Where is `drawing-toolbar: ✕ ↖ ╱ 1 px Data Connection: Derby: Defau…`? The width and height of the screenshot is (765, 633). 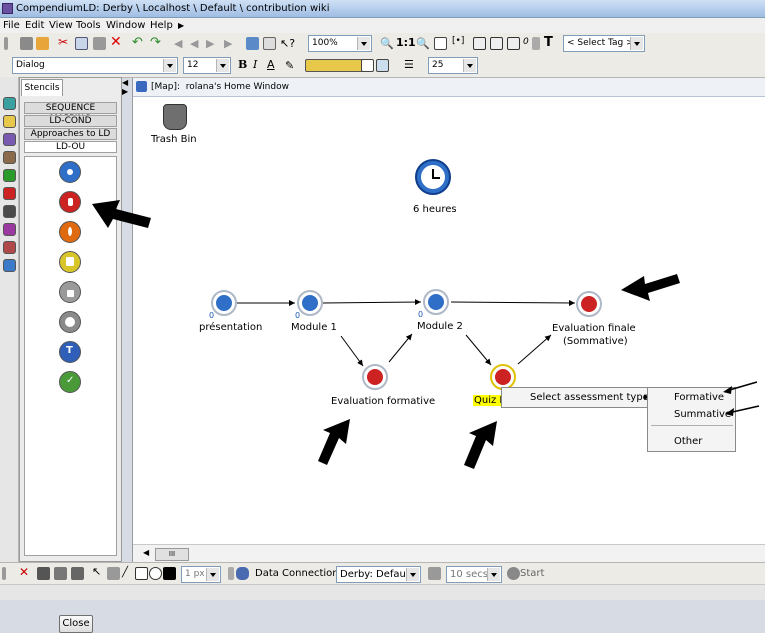
drawing-toolbar: ✕ ↖ ╱ 1 px Data Connection: Derby: Defau… is located at coordinates (382, 573).